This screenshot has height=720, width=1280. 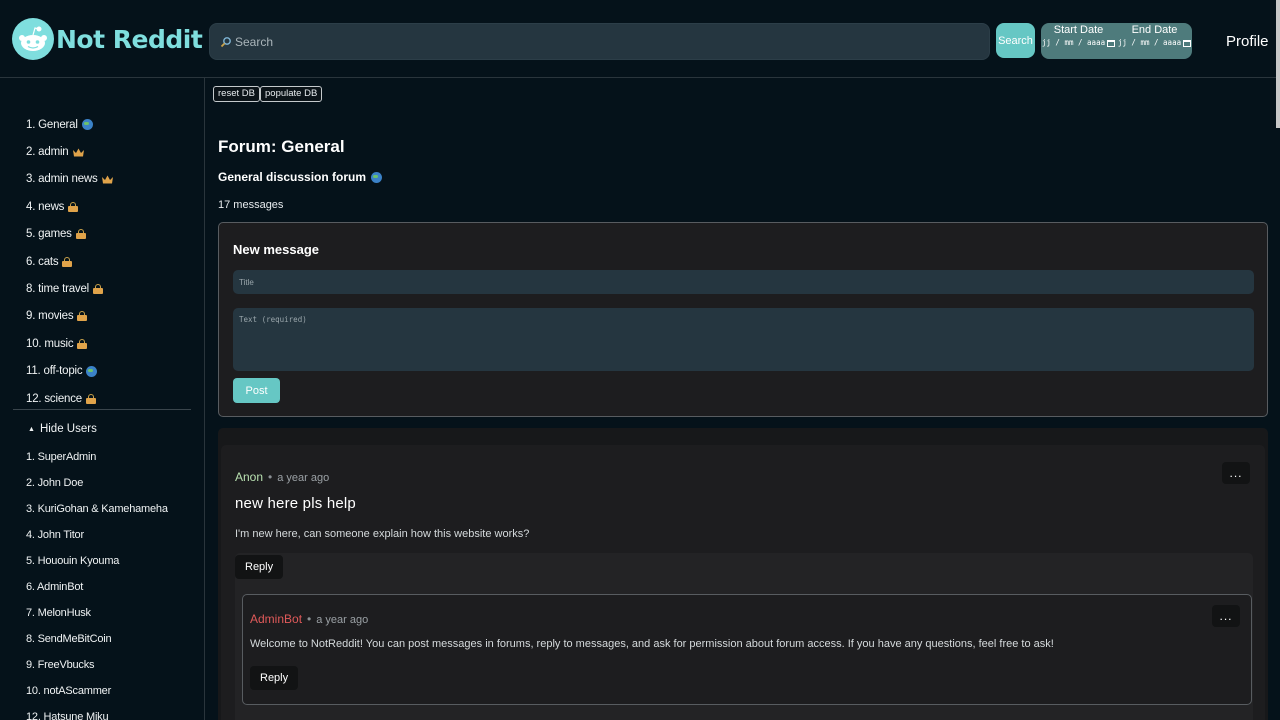 I want to click on triangle-up-icon: ▲, so click(x=31, y=429).